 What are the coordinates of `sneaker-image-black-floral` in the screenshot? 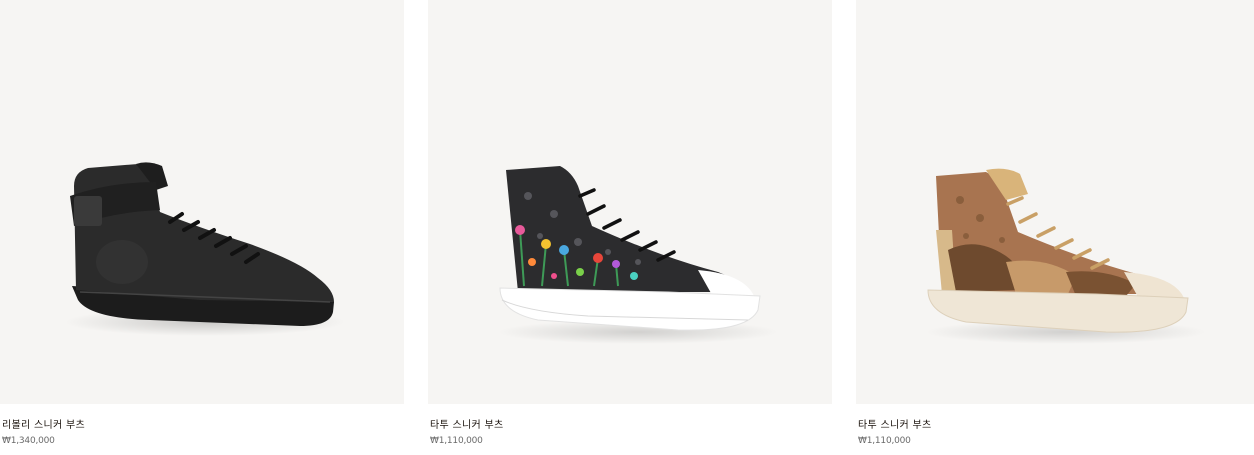 It's located at (638, 255).